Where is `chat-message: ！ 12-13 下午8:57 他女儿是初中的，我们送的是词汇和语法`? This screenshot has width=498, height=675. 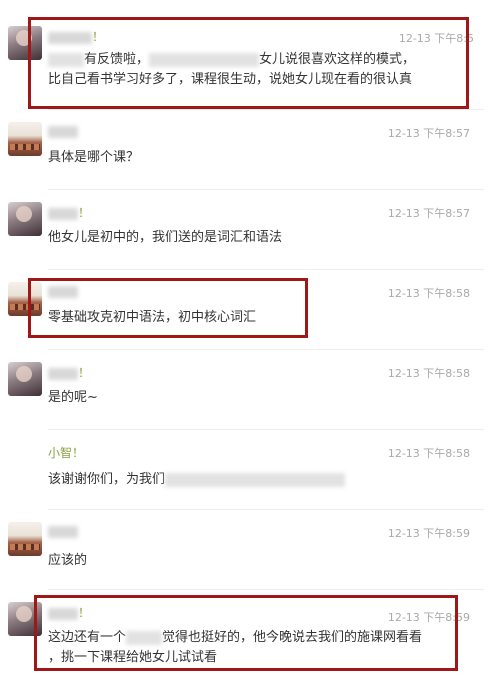 chat-message: ！ 12-13 下午8:57 他女儿是初中的，我们送的是词汇和语法 is located at coordinates (249, 230).